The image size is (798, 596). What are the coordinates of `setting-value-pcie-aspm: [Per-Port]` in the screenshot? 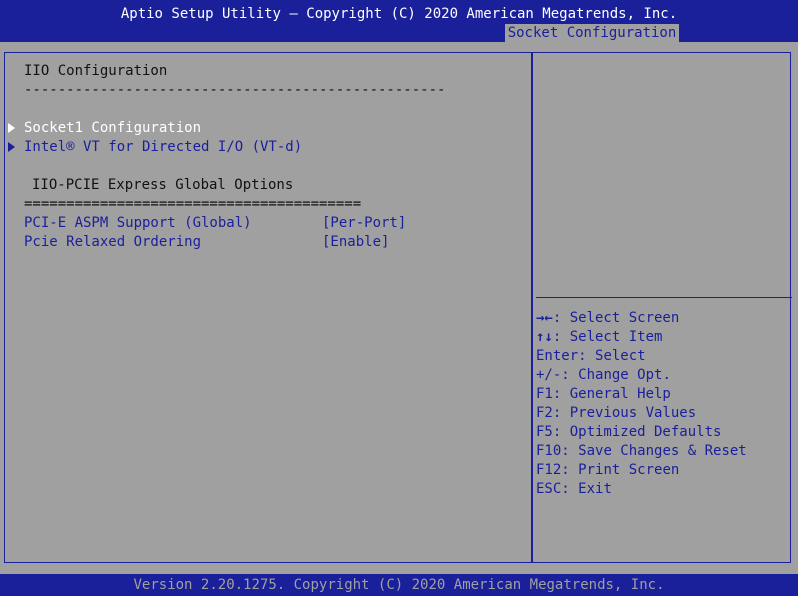 It's located at (364, 223).